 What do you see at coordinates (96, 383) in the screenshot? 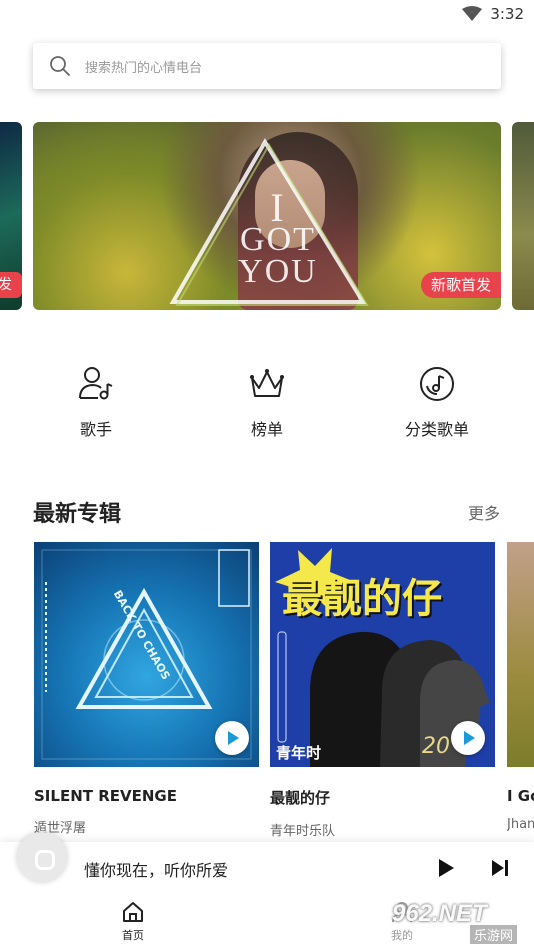
I see `singer-icon` at bounding box center [96, 383].